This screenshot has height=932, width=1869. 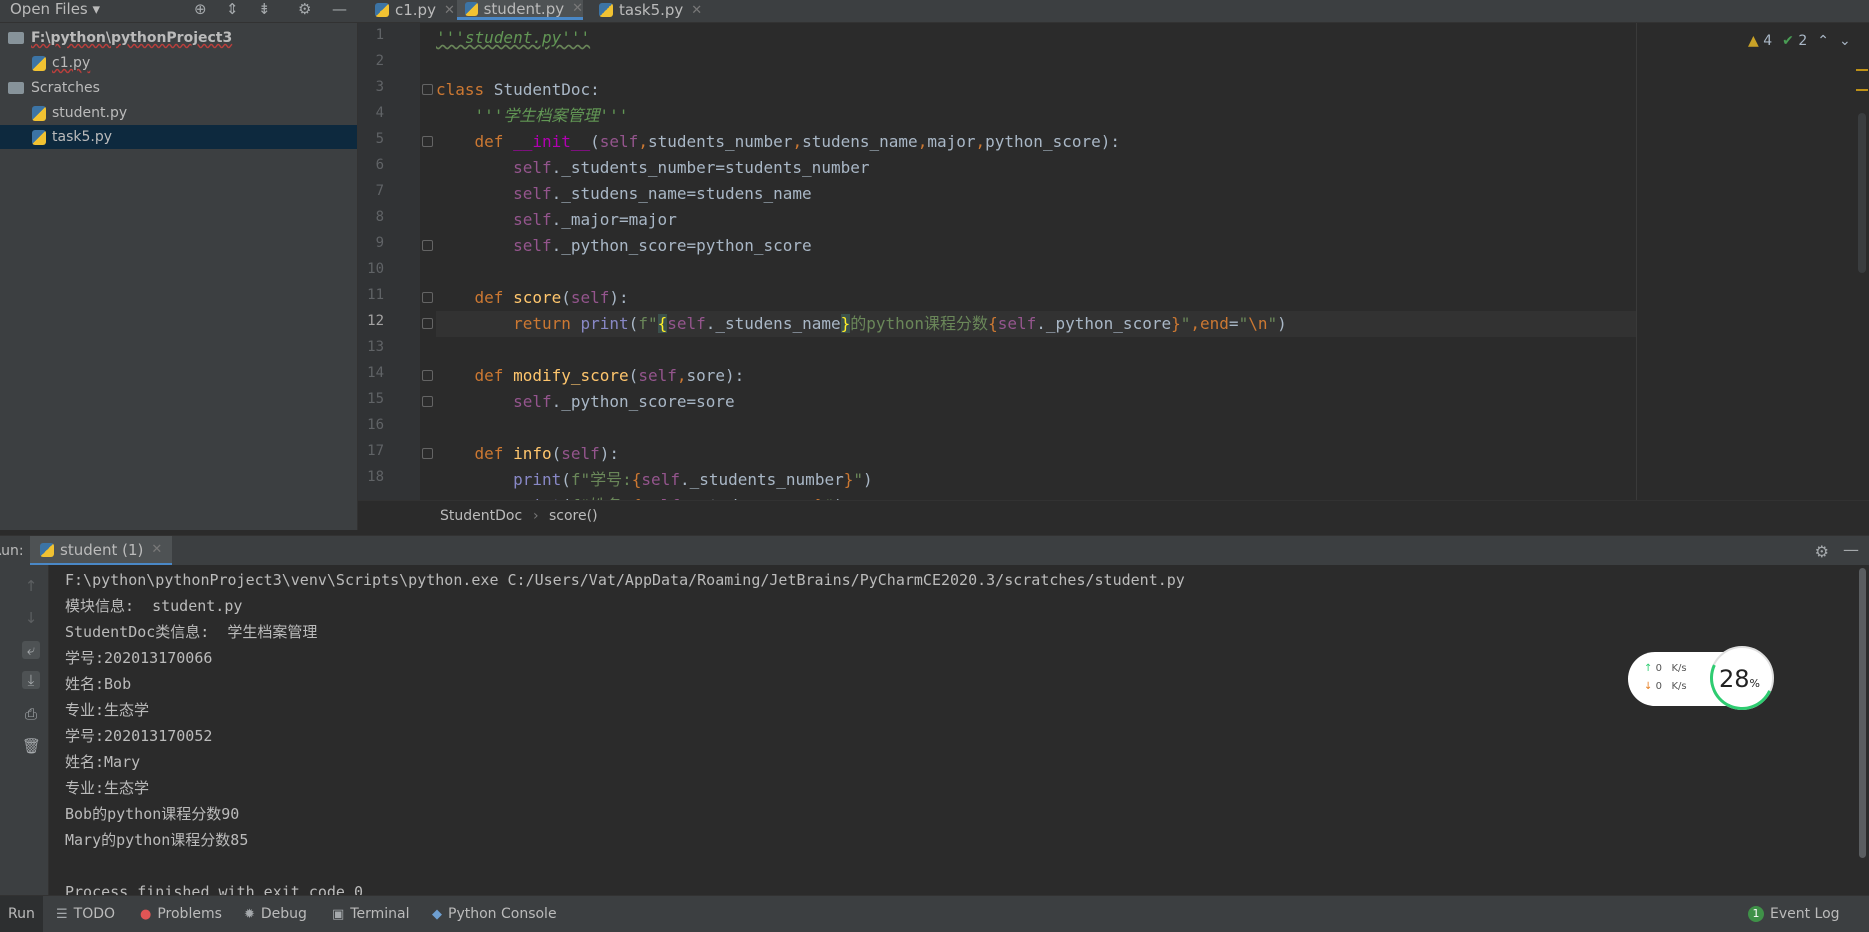 I want to click on line-number: 18, so click(x=375, y=477).